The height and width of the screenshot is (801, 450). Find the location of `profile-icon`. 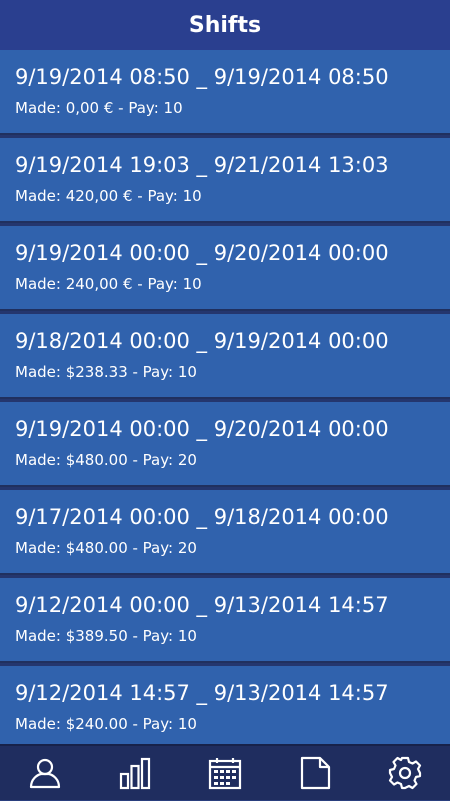

profile-icon is located at coordinates (45, 773).